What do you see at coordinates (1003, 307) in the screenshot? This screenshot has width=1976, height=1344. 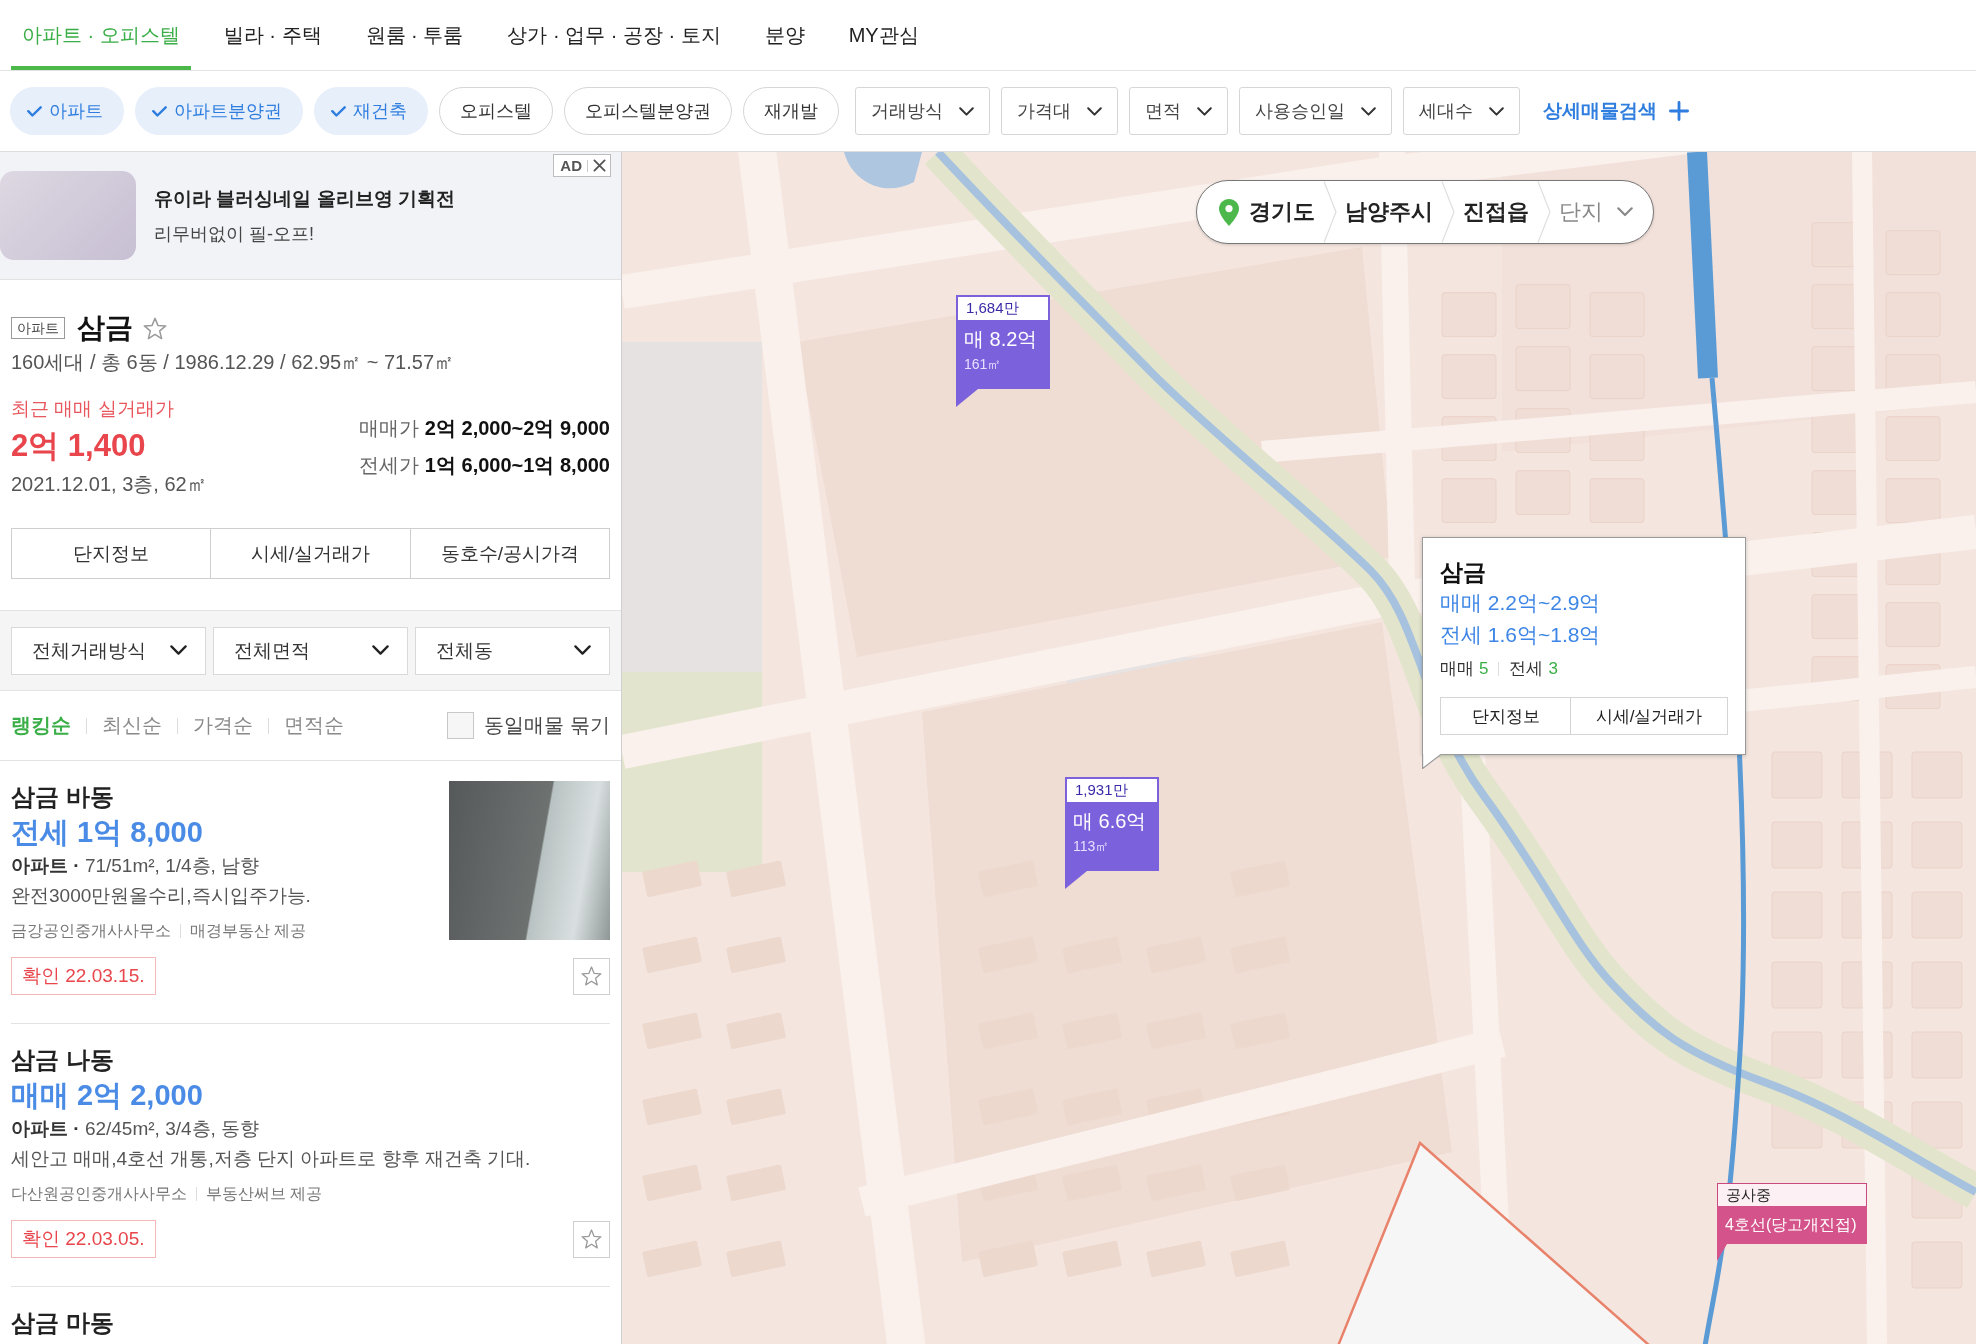 I see `marker-unit-price: 1,684만` at bounding box center [1003, 307].